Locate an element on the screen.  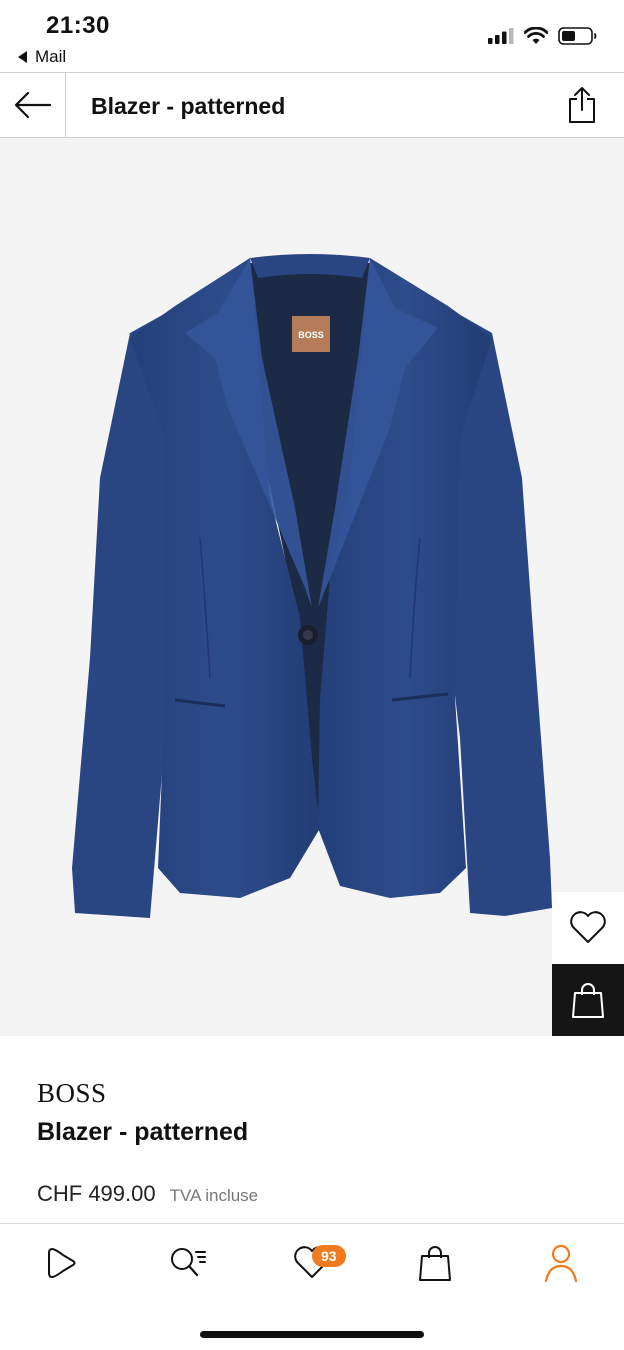
bottom-navigation: 93 is located at coordinates (312, 1265).